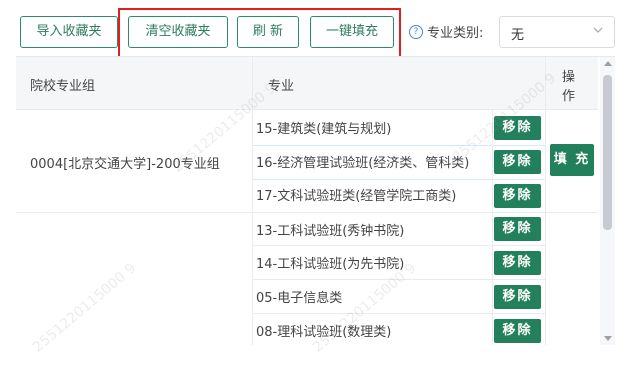 This screenshot has height=382, width=633. What do you see at coordinates (518, 35) in the screenshot?
I see `category-select-value: 无` at bounding box center [518, 35].